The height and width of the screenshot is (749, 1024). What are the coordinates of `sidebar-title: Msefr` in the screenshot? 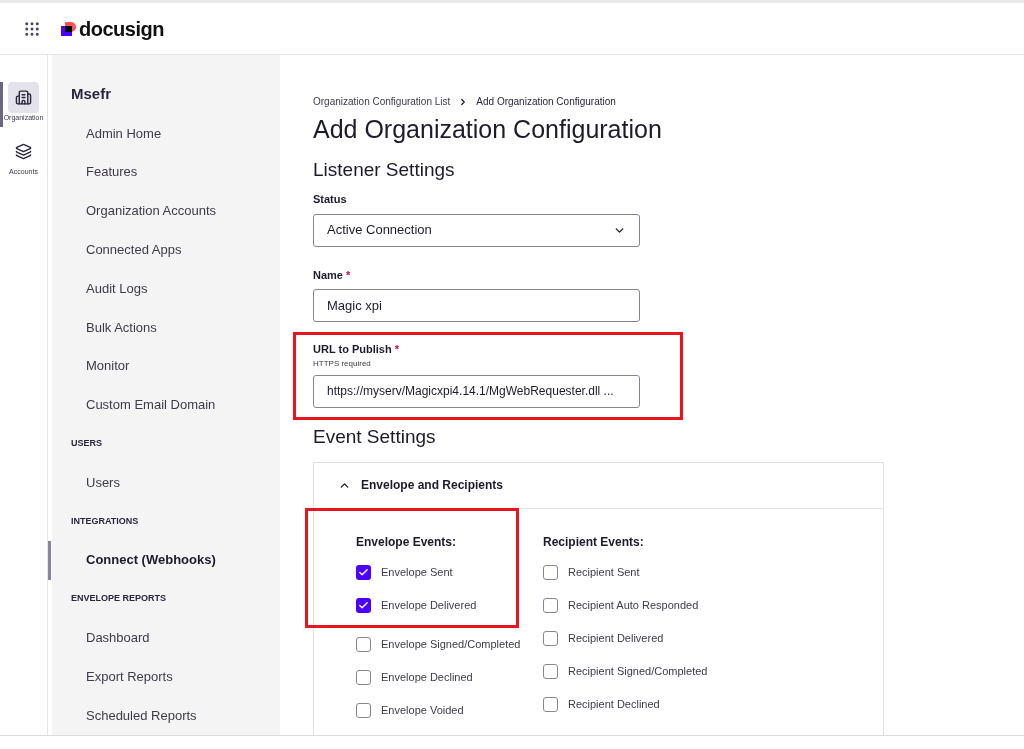 It's located at (91, 94).